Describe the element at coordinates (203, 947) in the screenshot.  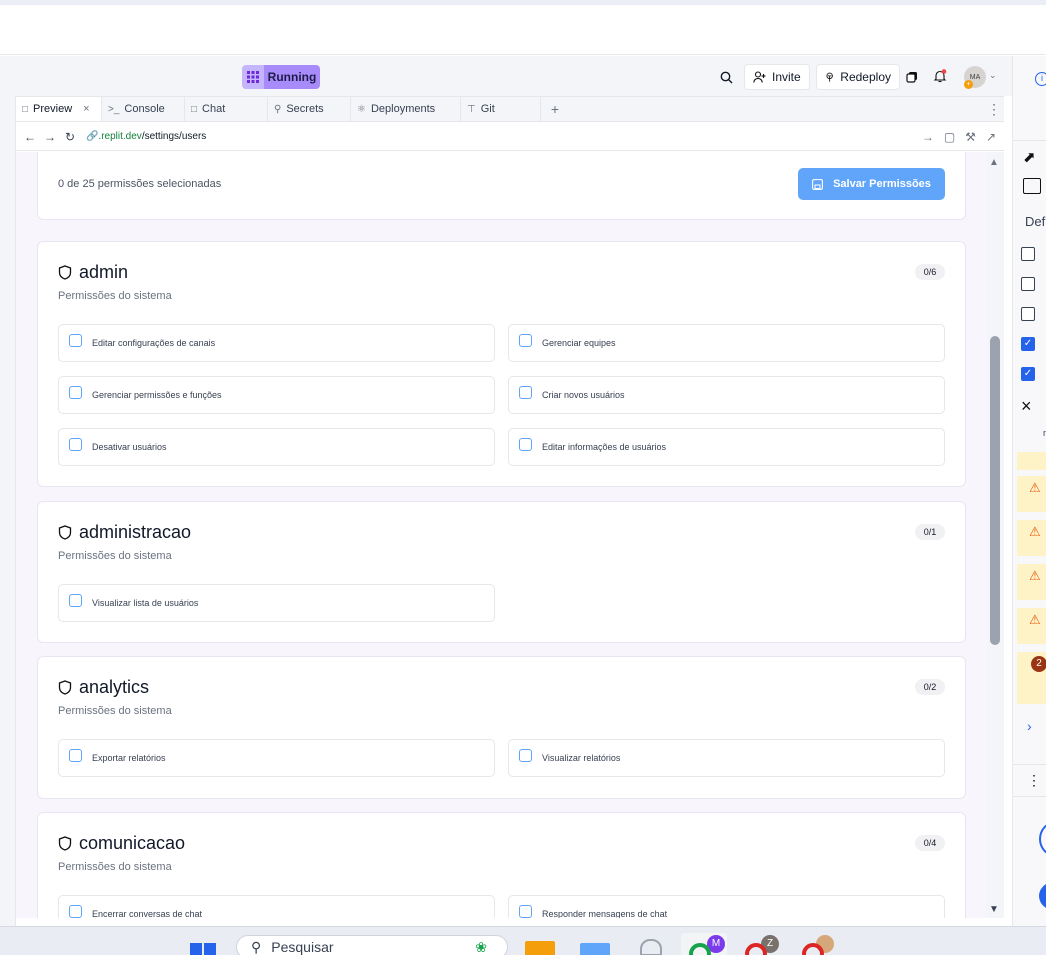
I see `windows-start-icon` at that location.